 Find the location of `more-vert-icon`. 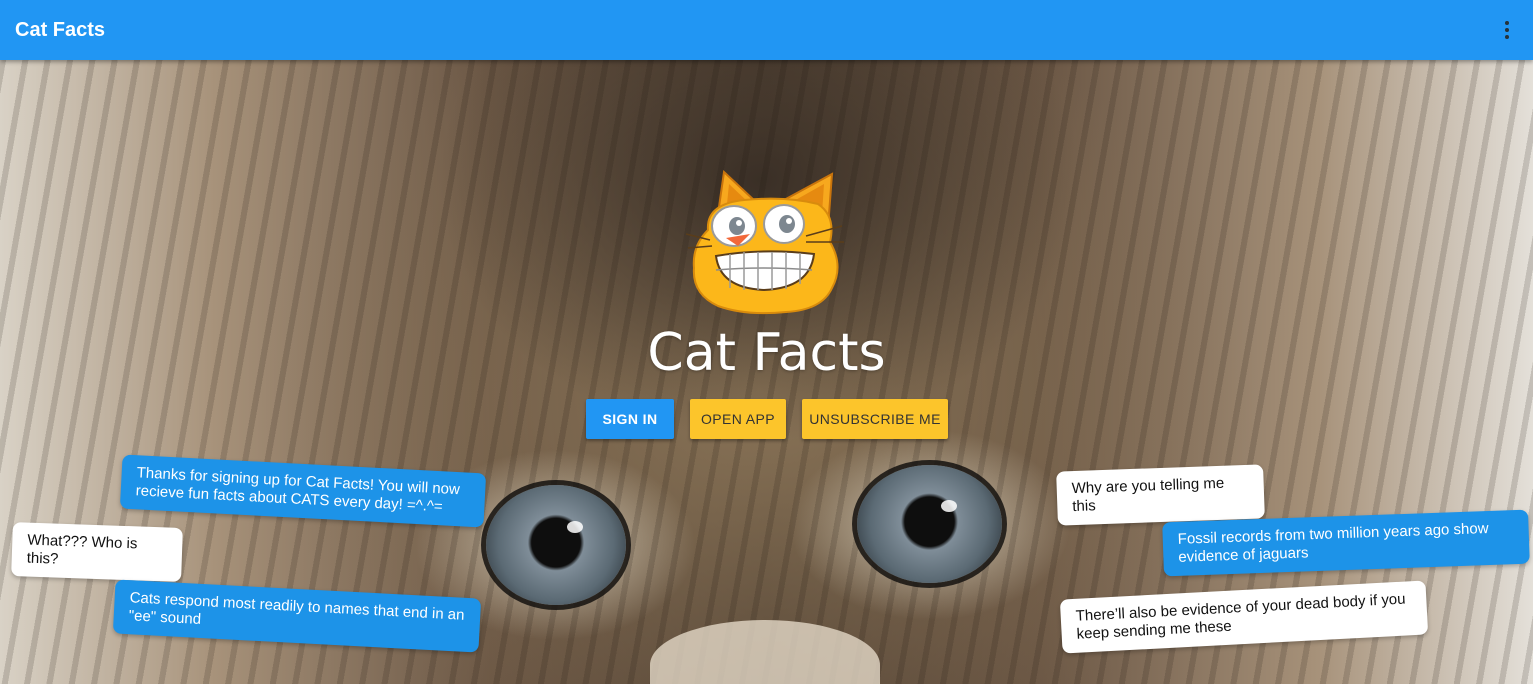

more-vert-icon is located at coordinates (1507, 30).